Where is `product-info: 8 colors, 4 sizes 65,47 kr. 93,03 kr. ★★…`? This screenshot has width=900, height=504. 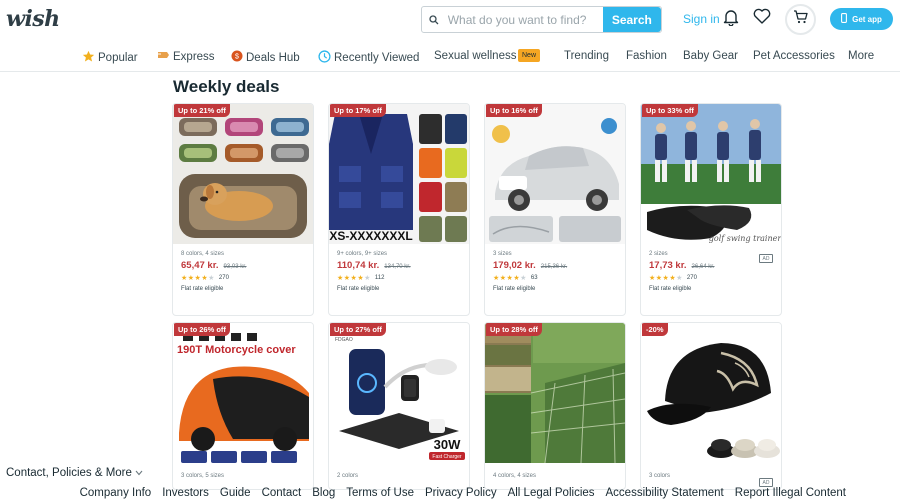
product-info: 8 colors, 4 sizes 65,47 kr. 93,03 kr. ★★… is located at coordinates (245, 271).